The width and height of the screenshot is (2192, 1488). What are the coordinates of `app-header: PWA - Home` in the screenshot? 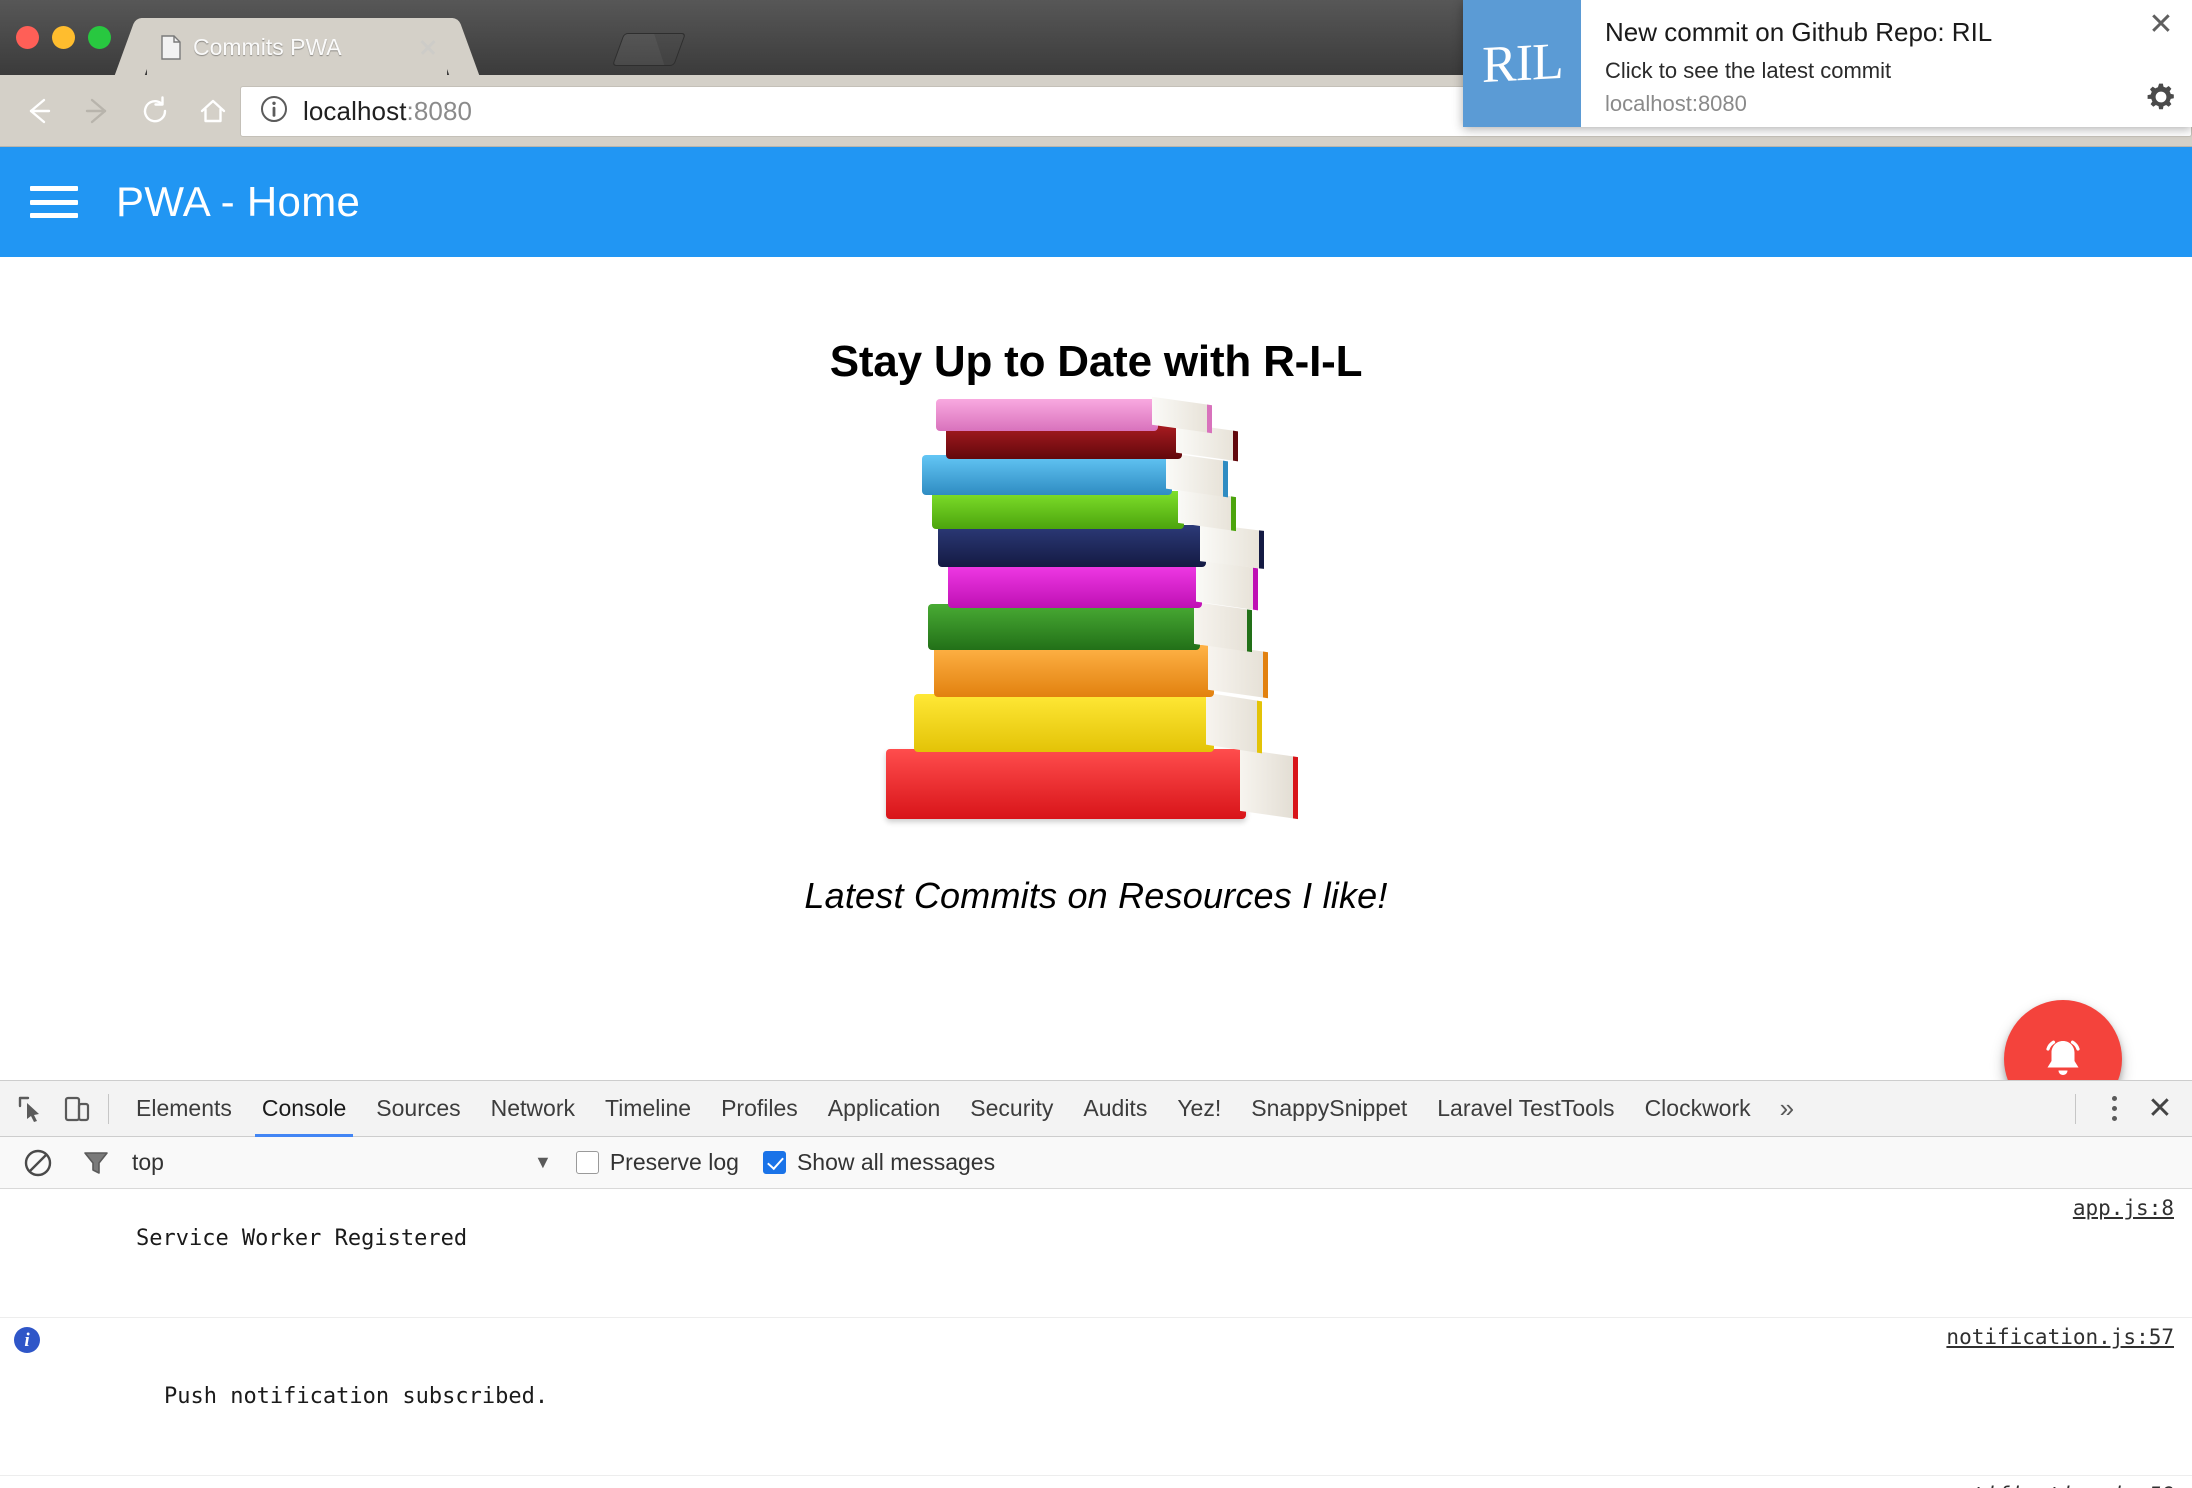 It's located at (1096, 202).